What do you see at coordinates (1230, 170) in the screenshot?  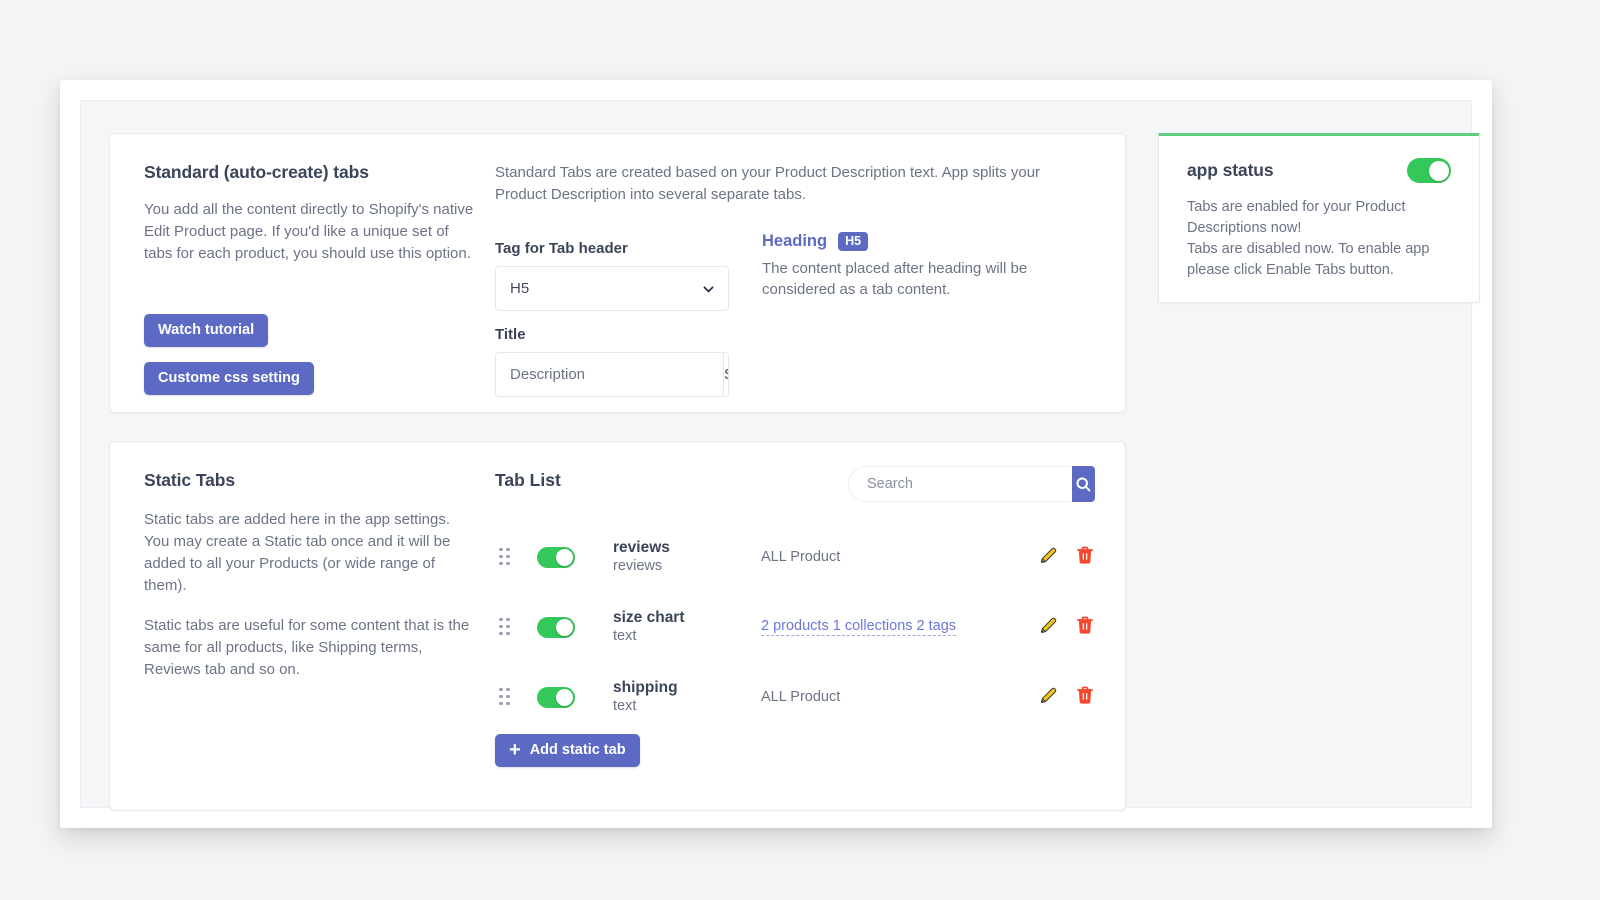 I see `app-status-title: app status` at bounding box center [1230, 170].